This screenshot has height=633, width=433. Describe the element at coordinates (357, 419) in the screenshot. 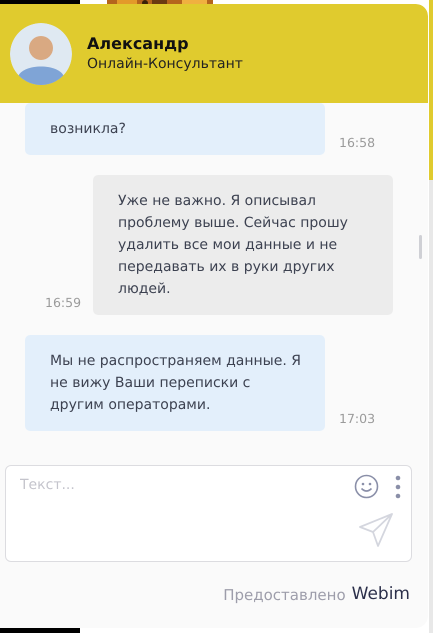

I see `message-time: 17:03` at that location.